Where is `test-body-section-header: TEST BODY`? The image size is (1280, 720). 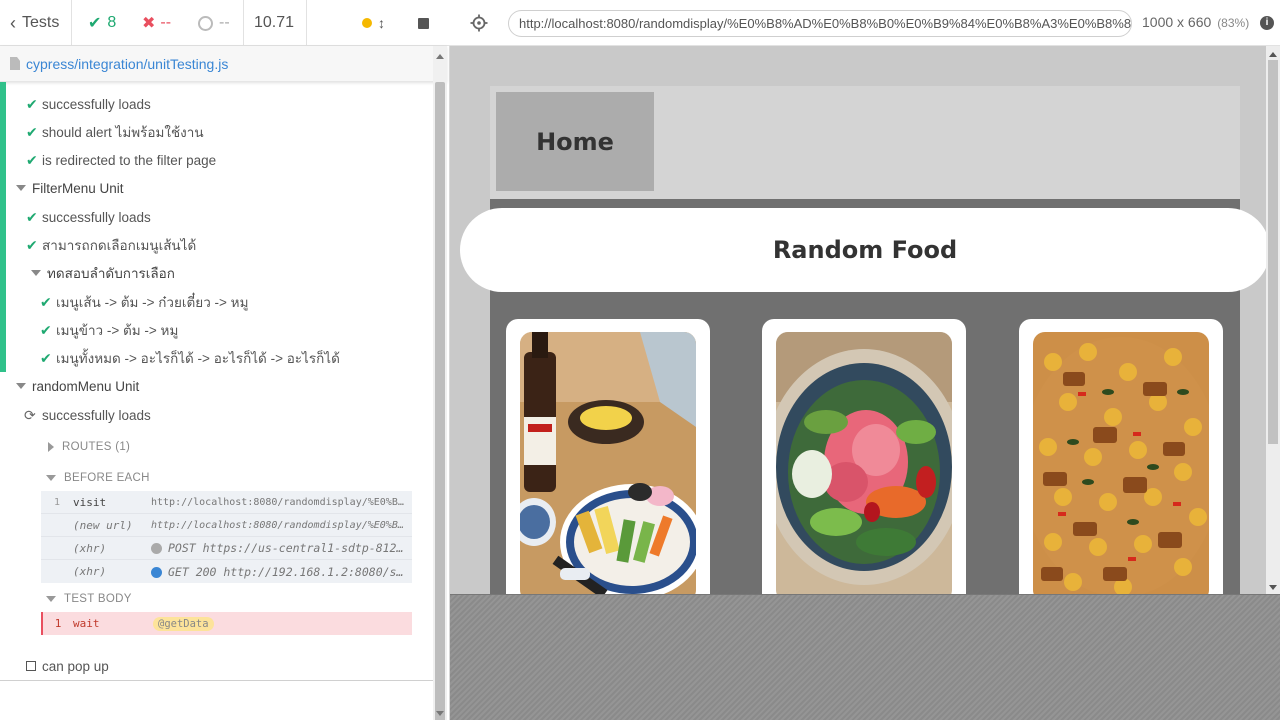 test-body-section-header: TEST BODY is located at coordinates (89, 599).